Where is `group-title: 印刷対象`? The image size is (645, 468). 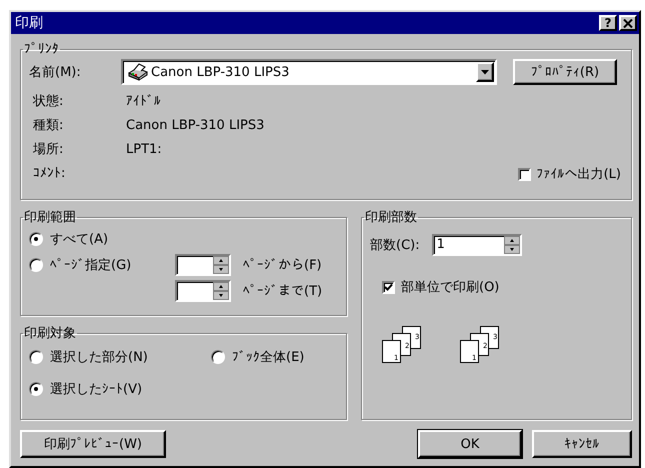 group-title: 印刷対象 is located at coordinates (50, 333).